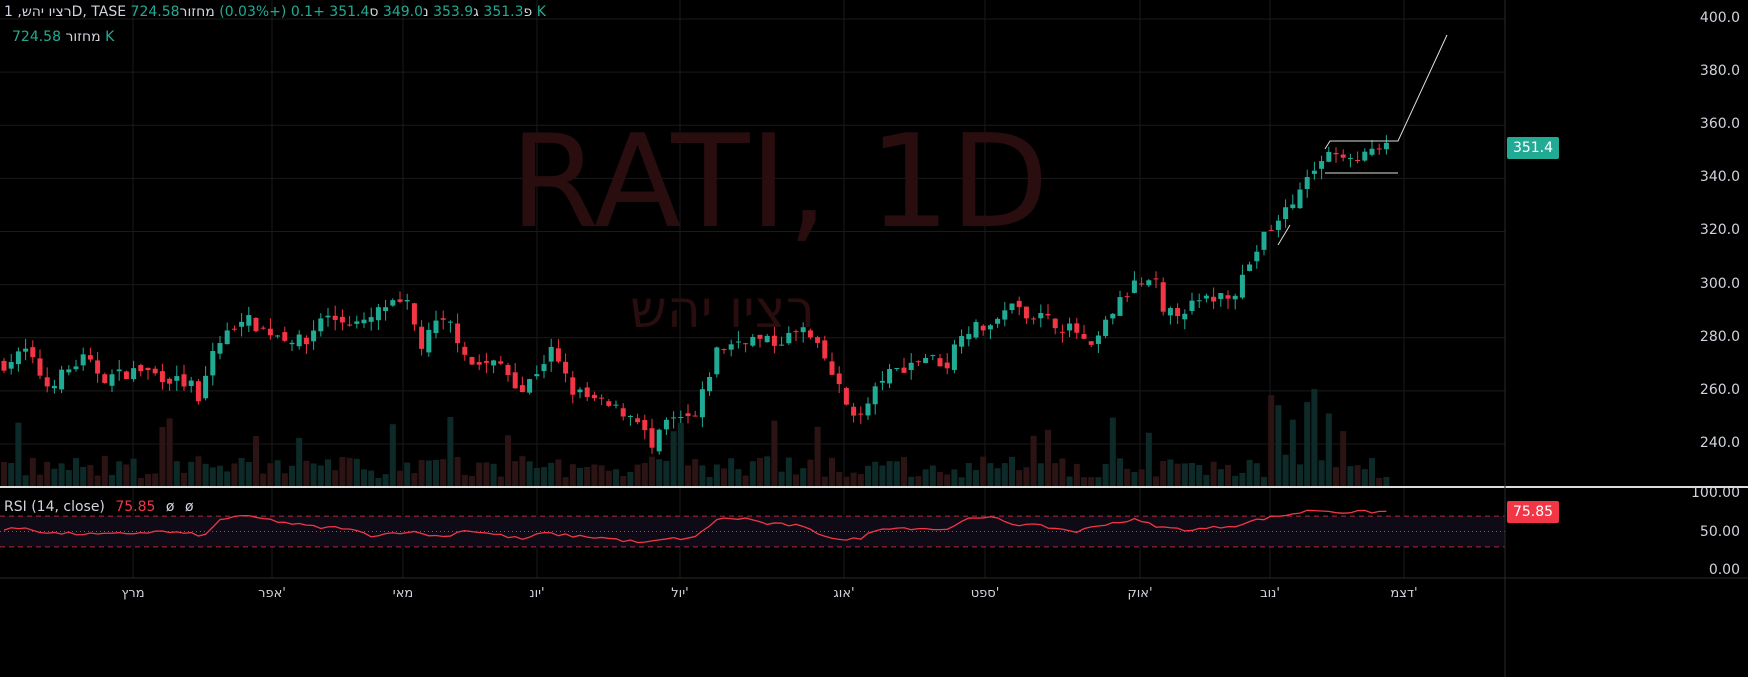 The image size is (1748, 677). What do you see at coordinates (82, 37) in the screenshot?
I see `volume-legend-label: מחזור` at bounding box center [82, 37].